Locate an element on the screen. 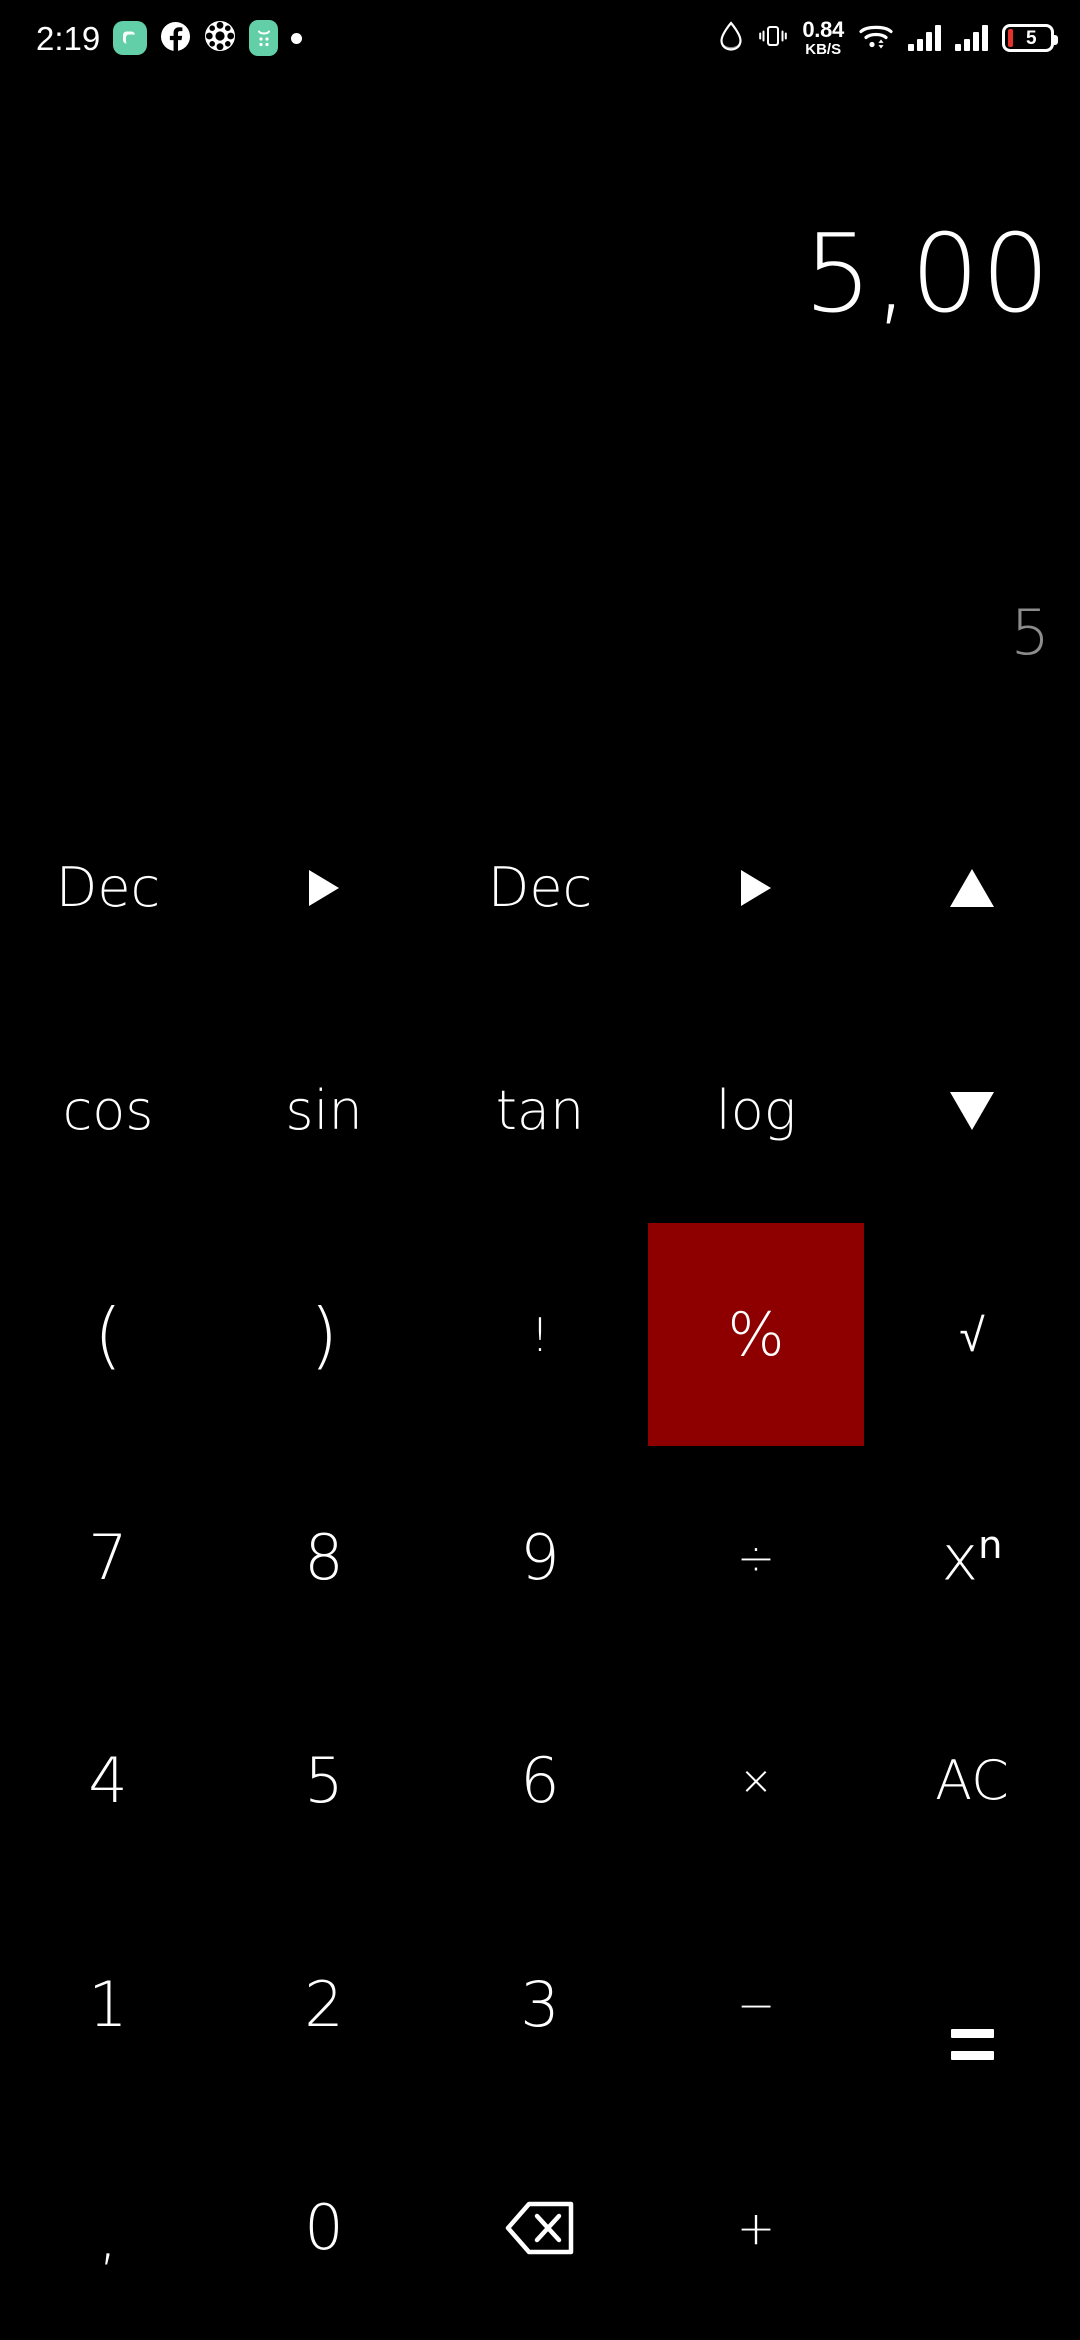 Image resolution: width=1080 pixels, height=2340 pixels. key-label: 2 is located at coordinates (324, 2004).